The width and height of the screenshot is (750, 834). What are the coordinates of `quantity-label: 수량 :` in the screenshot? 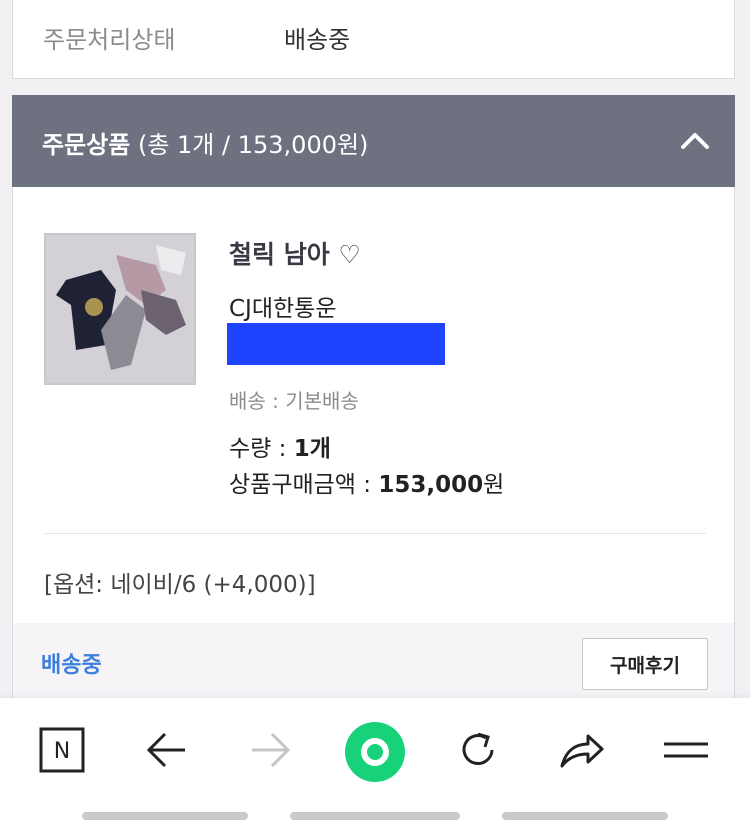 It's located at (261, 449).